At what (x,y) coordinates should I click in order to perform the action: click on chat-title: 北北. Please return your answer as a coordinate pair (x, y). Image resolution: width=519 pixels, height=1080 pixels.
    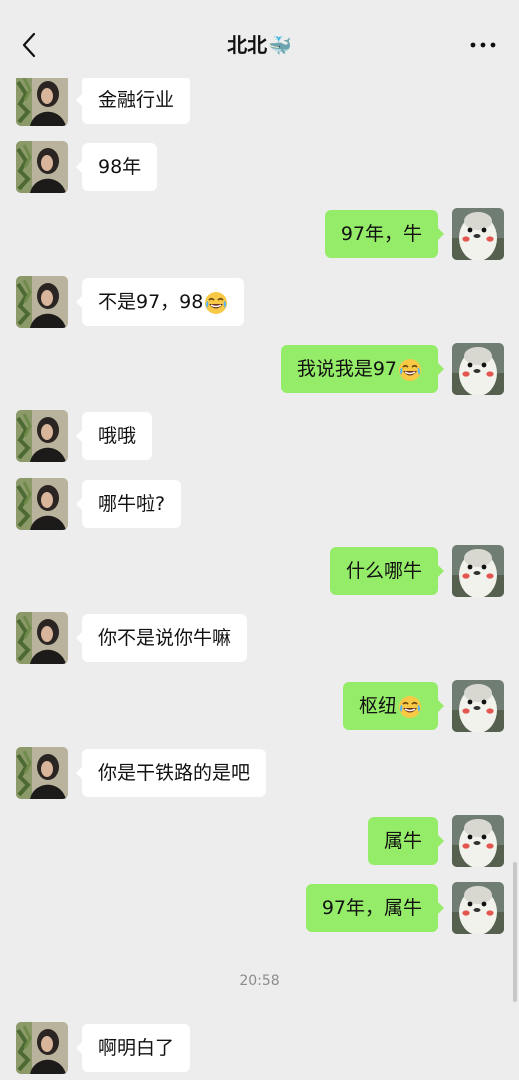
    Looking at the image, I should click on (247, 45).